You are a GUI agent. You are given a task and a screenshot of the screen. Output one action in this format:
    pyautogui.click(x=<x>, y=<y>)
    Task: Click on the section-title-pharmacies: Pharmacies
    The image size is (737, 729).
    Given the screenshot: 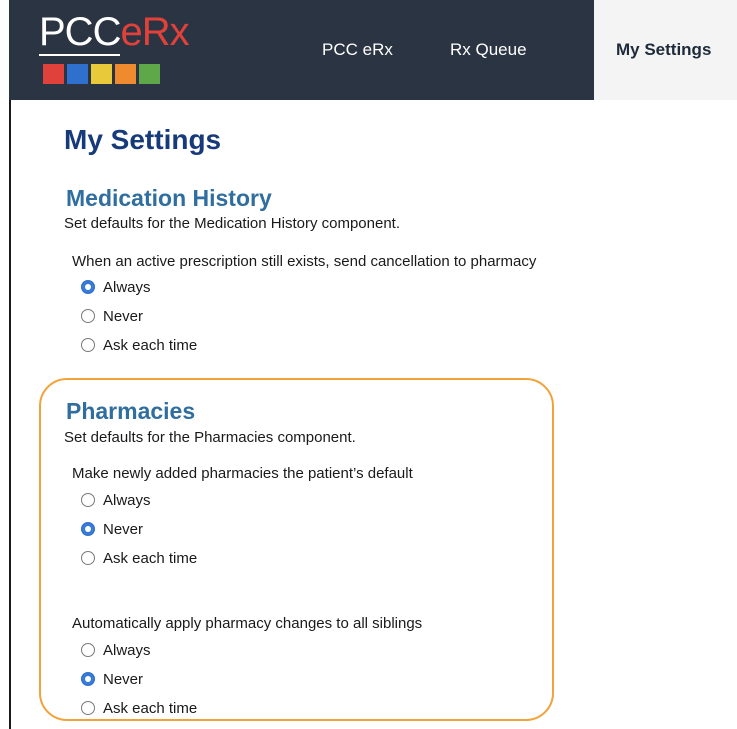 What is the action you would take?
    pyautogui.click(x=131, y=411)
    